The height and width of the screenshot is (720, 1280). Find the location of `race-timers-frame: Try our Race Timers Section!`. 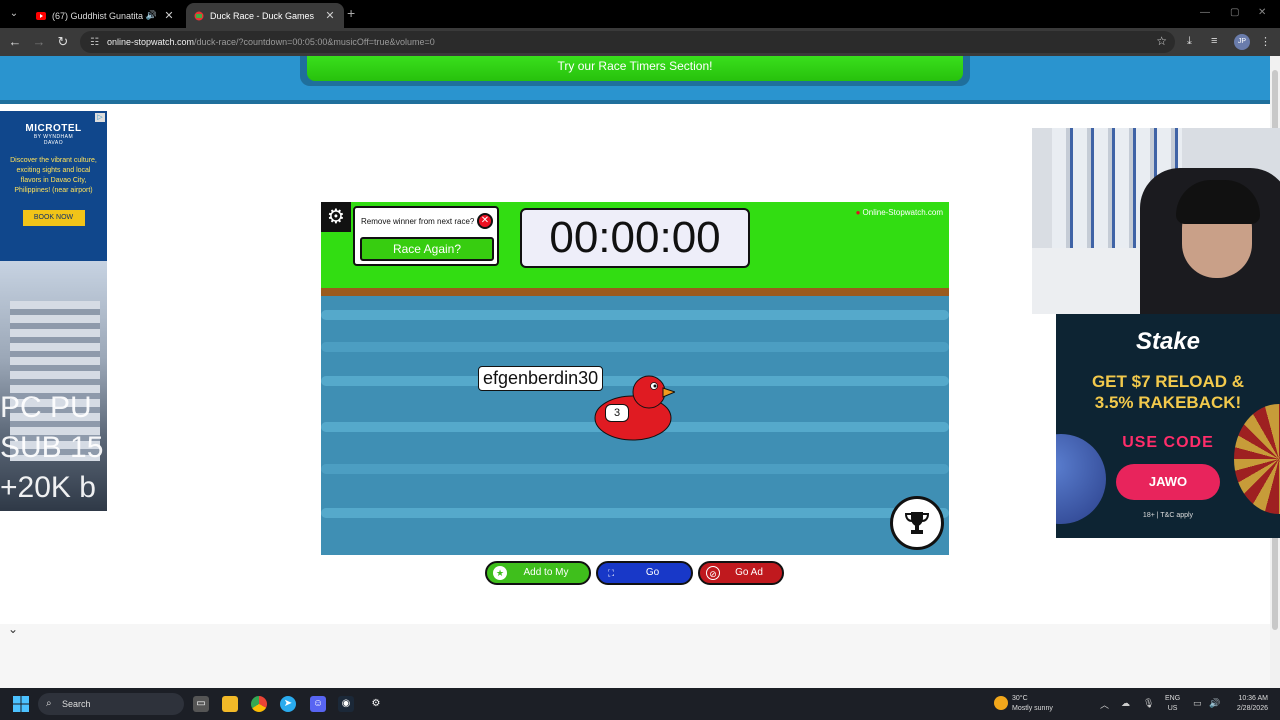

race-timers-frame: Try our Race Timers Section! is located at coordinates (635, 71).